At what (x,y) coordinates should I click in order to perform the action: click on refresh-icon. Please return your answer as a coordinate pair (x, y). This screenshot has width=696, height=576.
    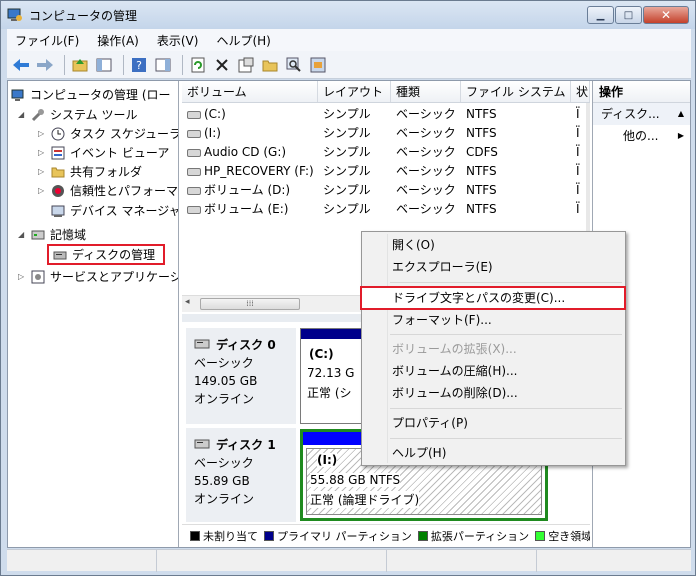
    Looking at the image, I should click on (198, 65).